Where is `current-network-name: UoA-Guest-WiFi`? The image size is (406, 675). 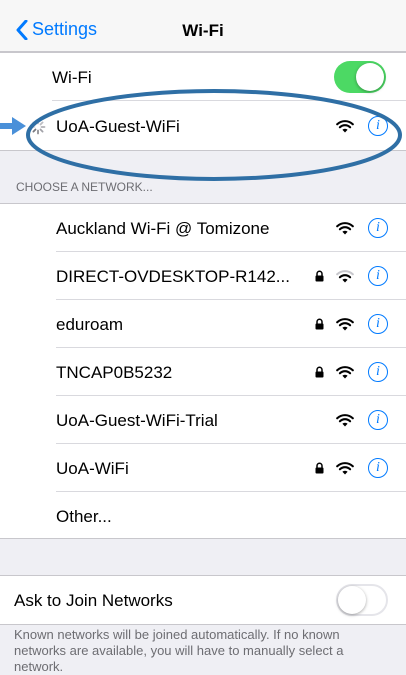
current-network-name: UoA-Guest-WiFi is located at coordinates (118, 126).